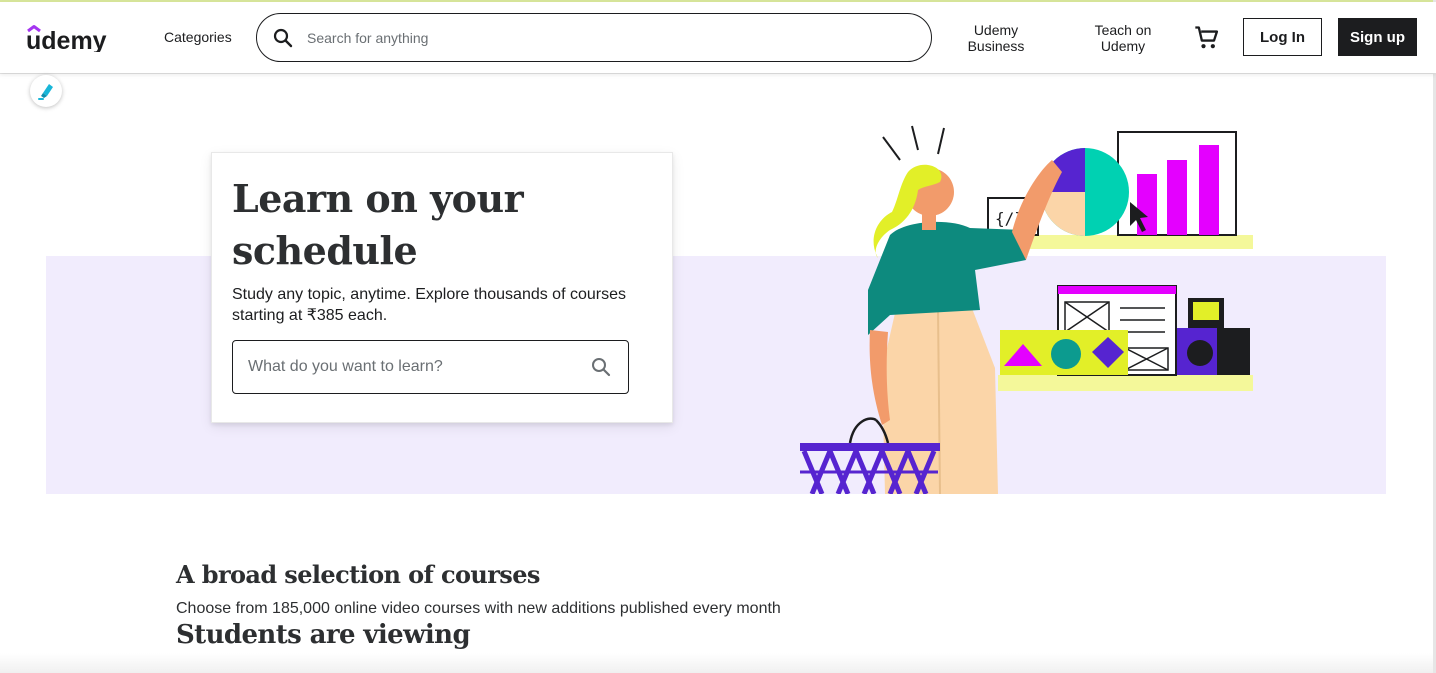 The image size is (1436, 673). What do you see at coordinates (1207, 38) in the screenshot?
I see `cart-icon` at bounding box center [1207, 38].